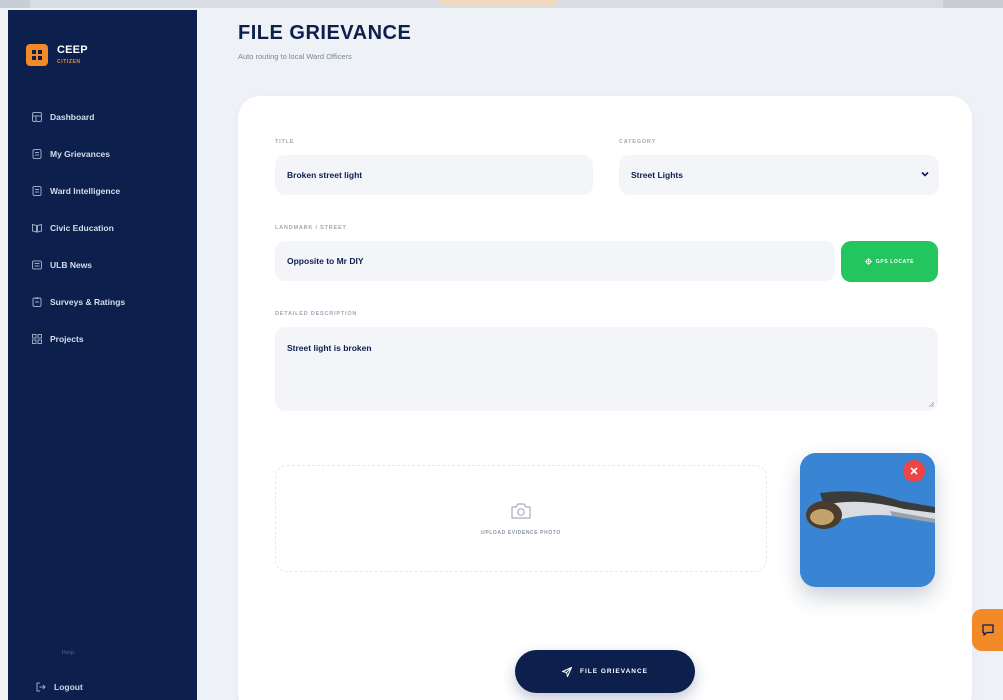 The image size is (1003, 700). Describe the element at coordinates (895, 261) in the screenshot. I see `gps-locate-label: GPS LOCATE` at that location.